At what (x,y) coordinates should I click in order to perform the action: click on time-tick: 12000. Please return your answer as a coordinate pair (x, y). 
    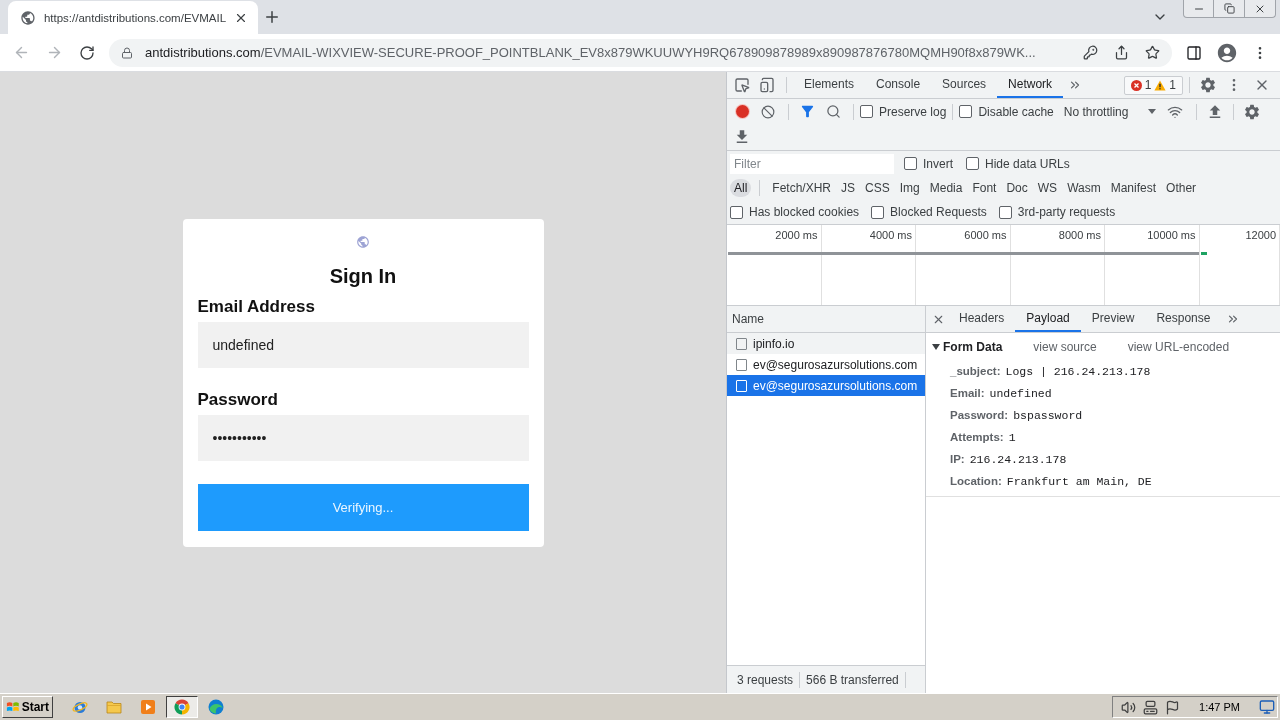
    Looking at the image, I should click on (1260, 235).